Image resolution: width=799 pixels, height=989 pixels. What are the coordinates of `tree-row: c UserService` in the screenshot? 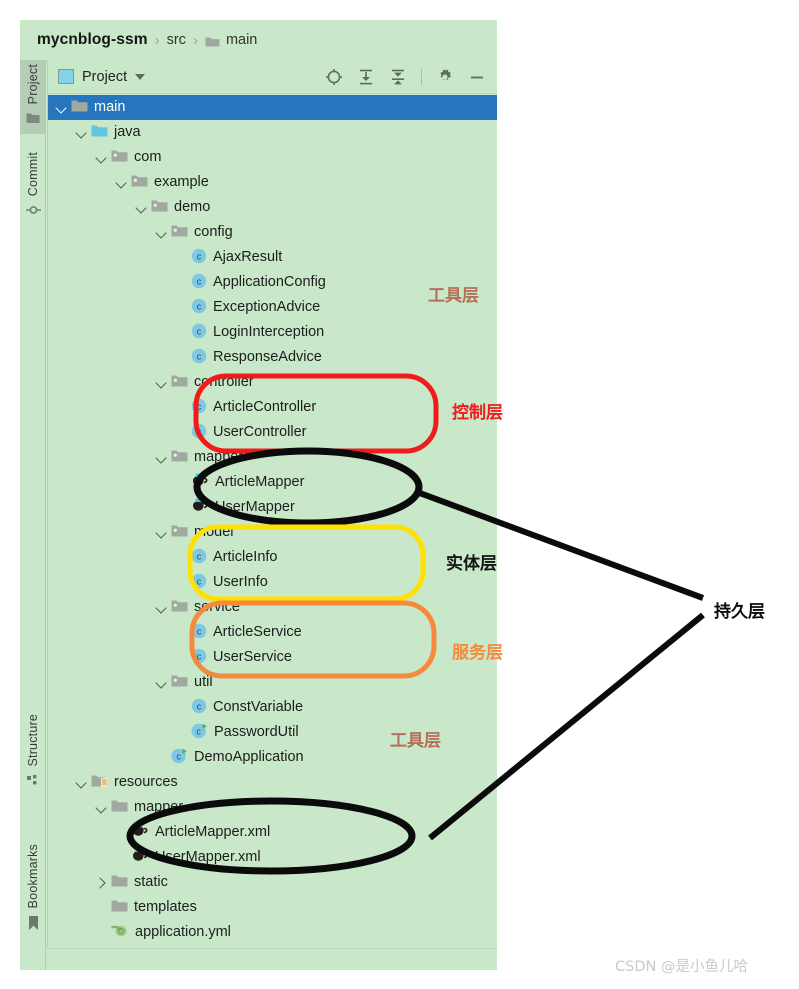 It's located at (272, 657).